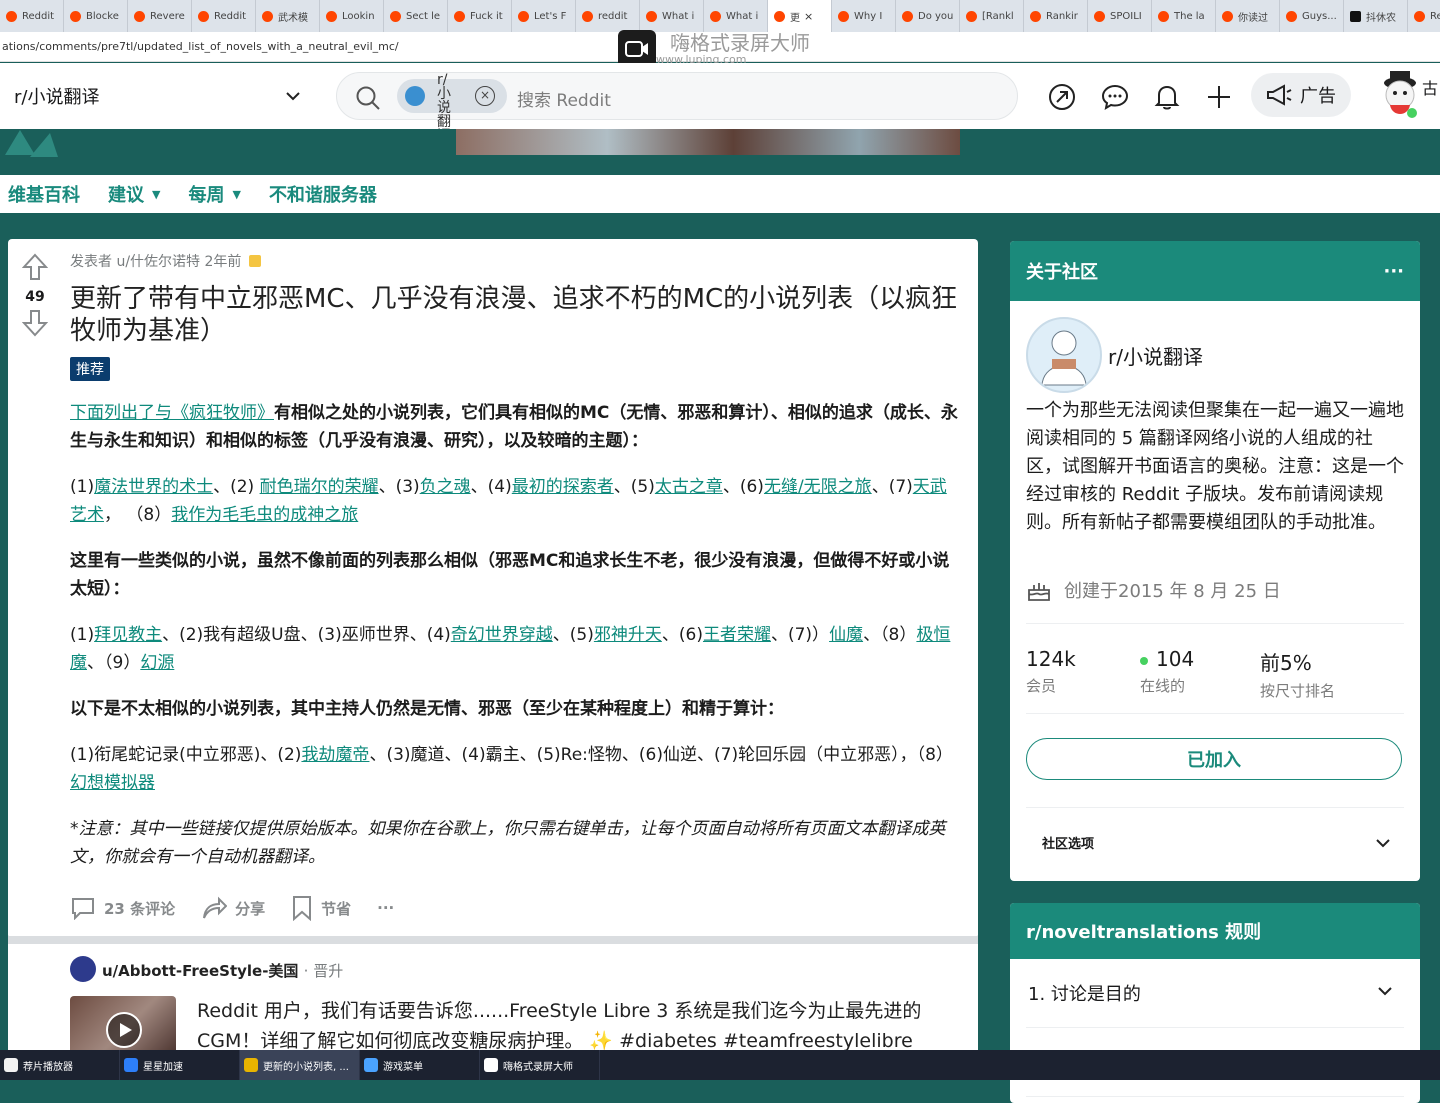 This screenshot has height=1103, width=1440. Describe the element at coordinates (288, 16) in the screenshot. I see `browser-tab: 武术模` at that location.